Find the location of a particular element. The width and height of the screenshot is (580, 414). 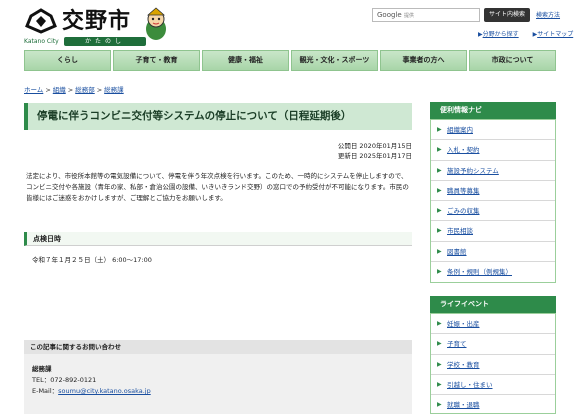

sidebar-item-label: 引越し・住まい is located at coordinates (470, 384).